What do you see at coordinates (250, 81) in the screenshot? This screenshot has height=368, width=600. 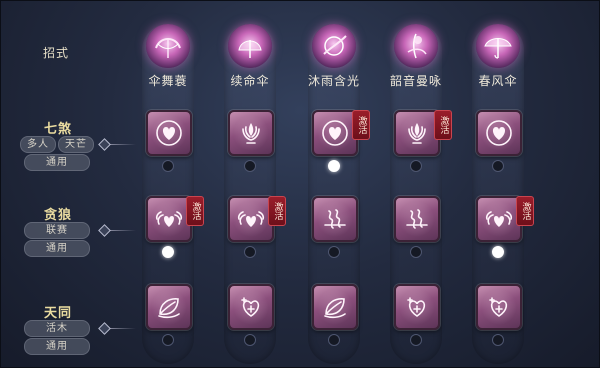 I see `skill-name-label: 续命伞` at bounding box center [250, 81].